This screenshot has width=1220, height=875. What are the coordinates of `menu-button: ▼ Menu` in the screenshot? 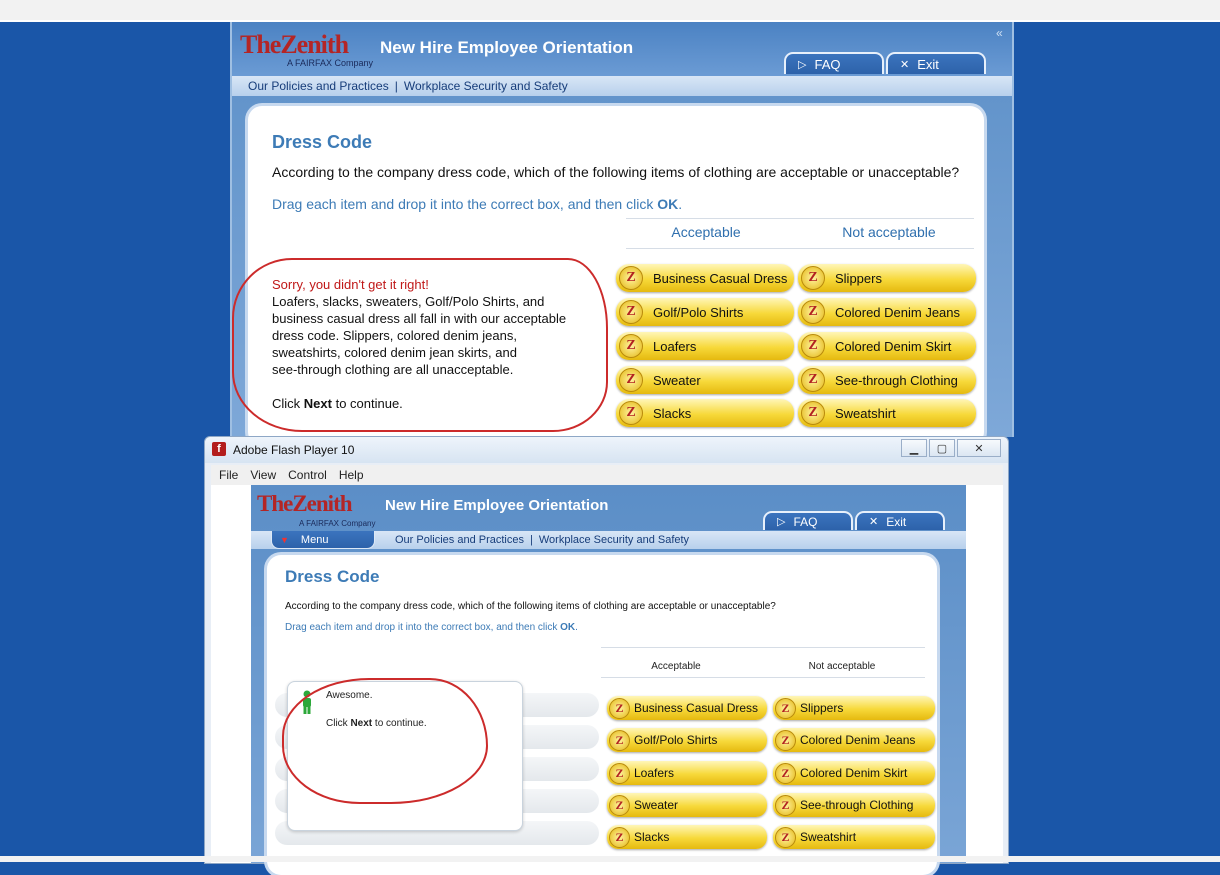 It's located at (323, 540).